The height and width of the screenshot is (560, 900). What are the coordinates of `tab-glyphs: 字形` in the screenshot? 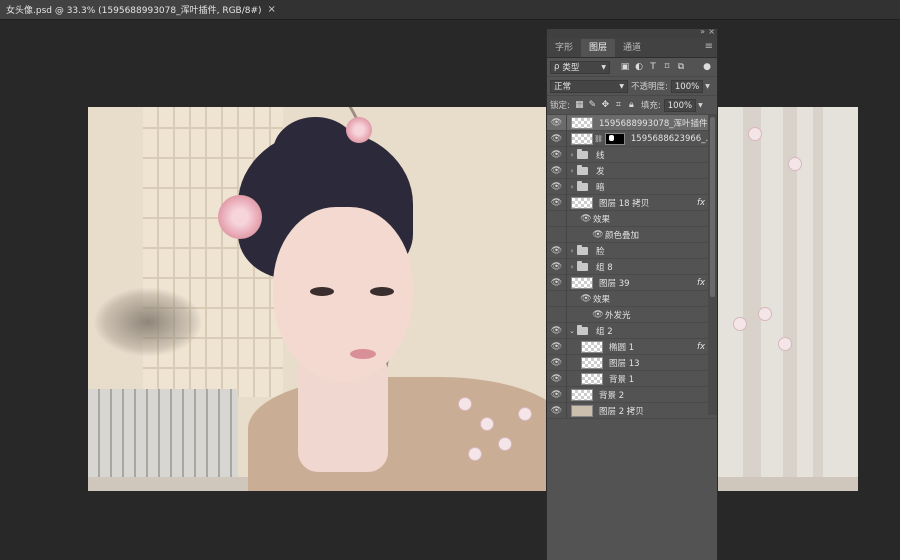 It's located at (564, 48).